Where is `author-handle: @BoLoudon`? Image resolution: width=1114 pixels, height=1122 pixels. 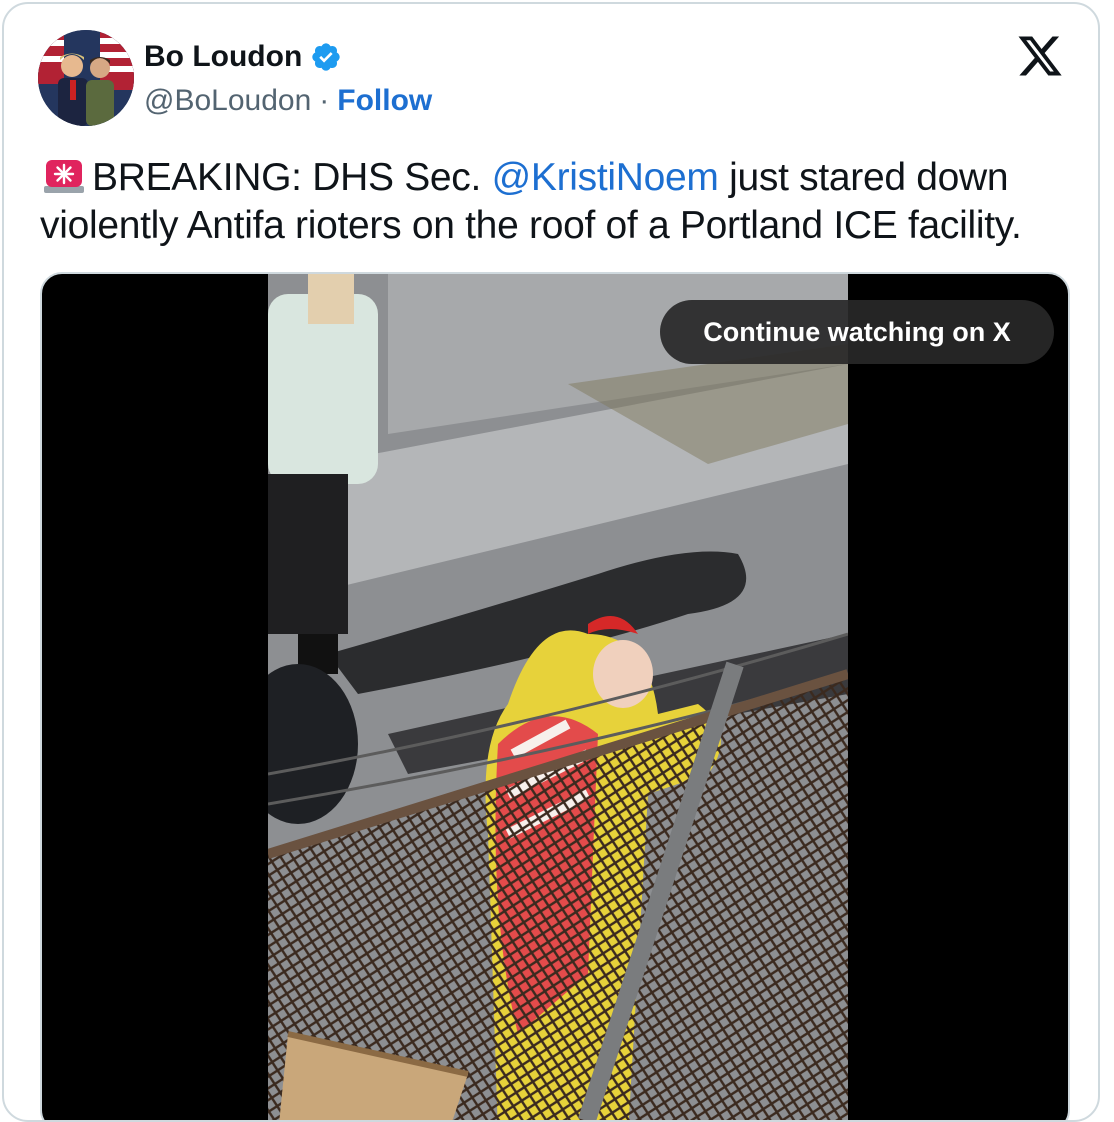 author-handle: @BoLoudon is located at coordinates (227, 101).